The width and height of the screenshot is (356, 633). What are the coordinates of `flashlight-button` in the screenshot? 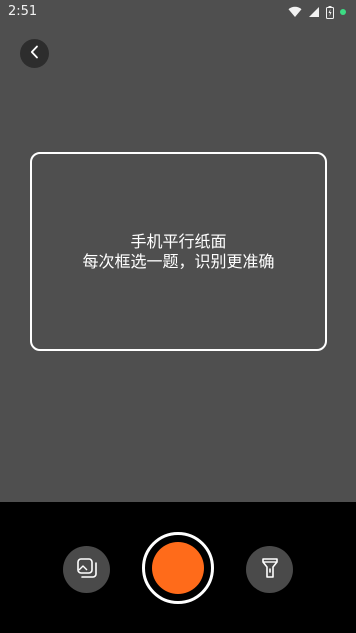 It's located at (269, 569).